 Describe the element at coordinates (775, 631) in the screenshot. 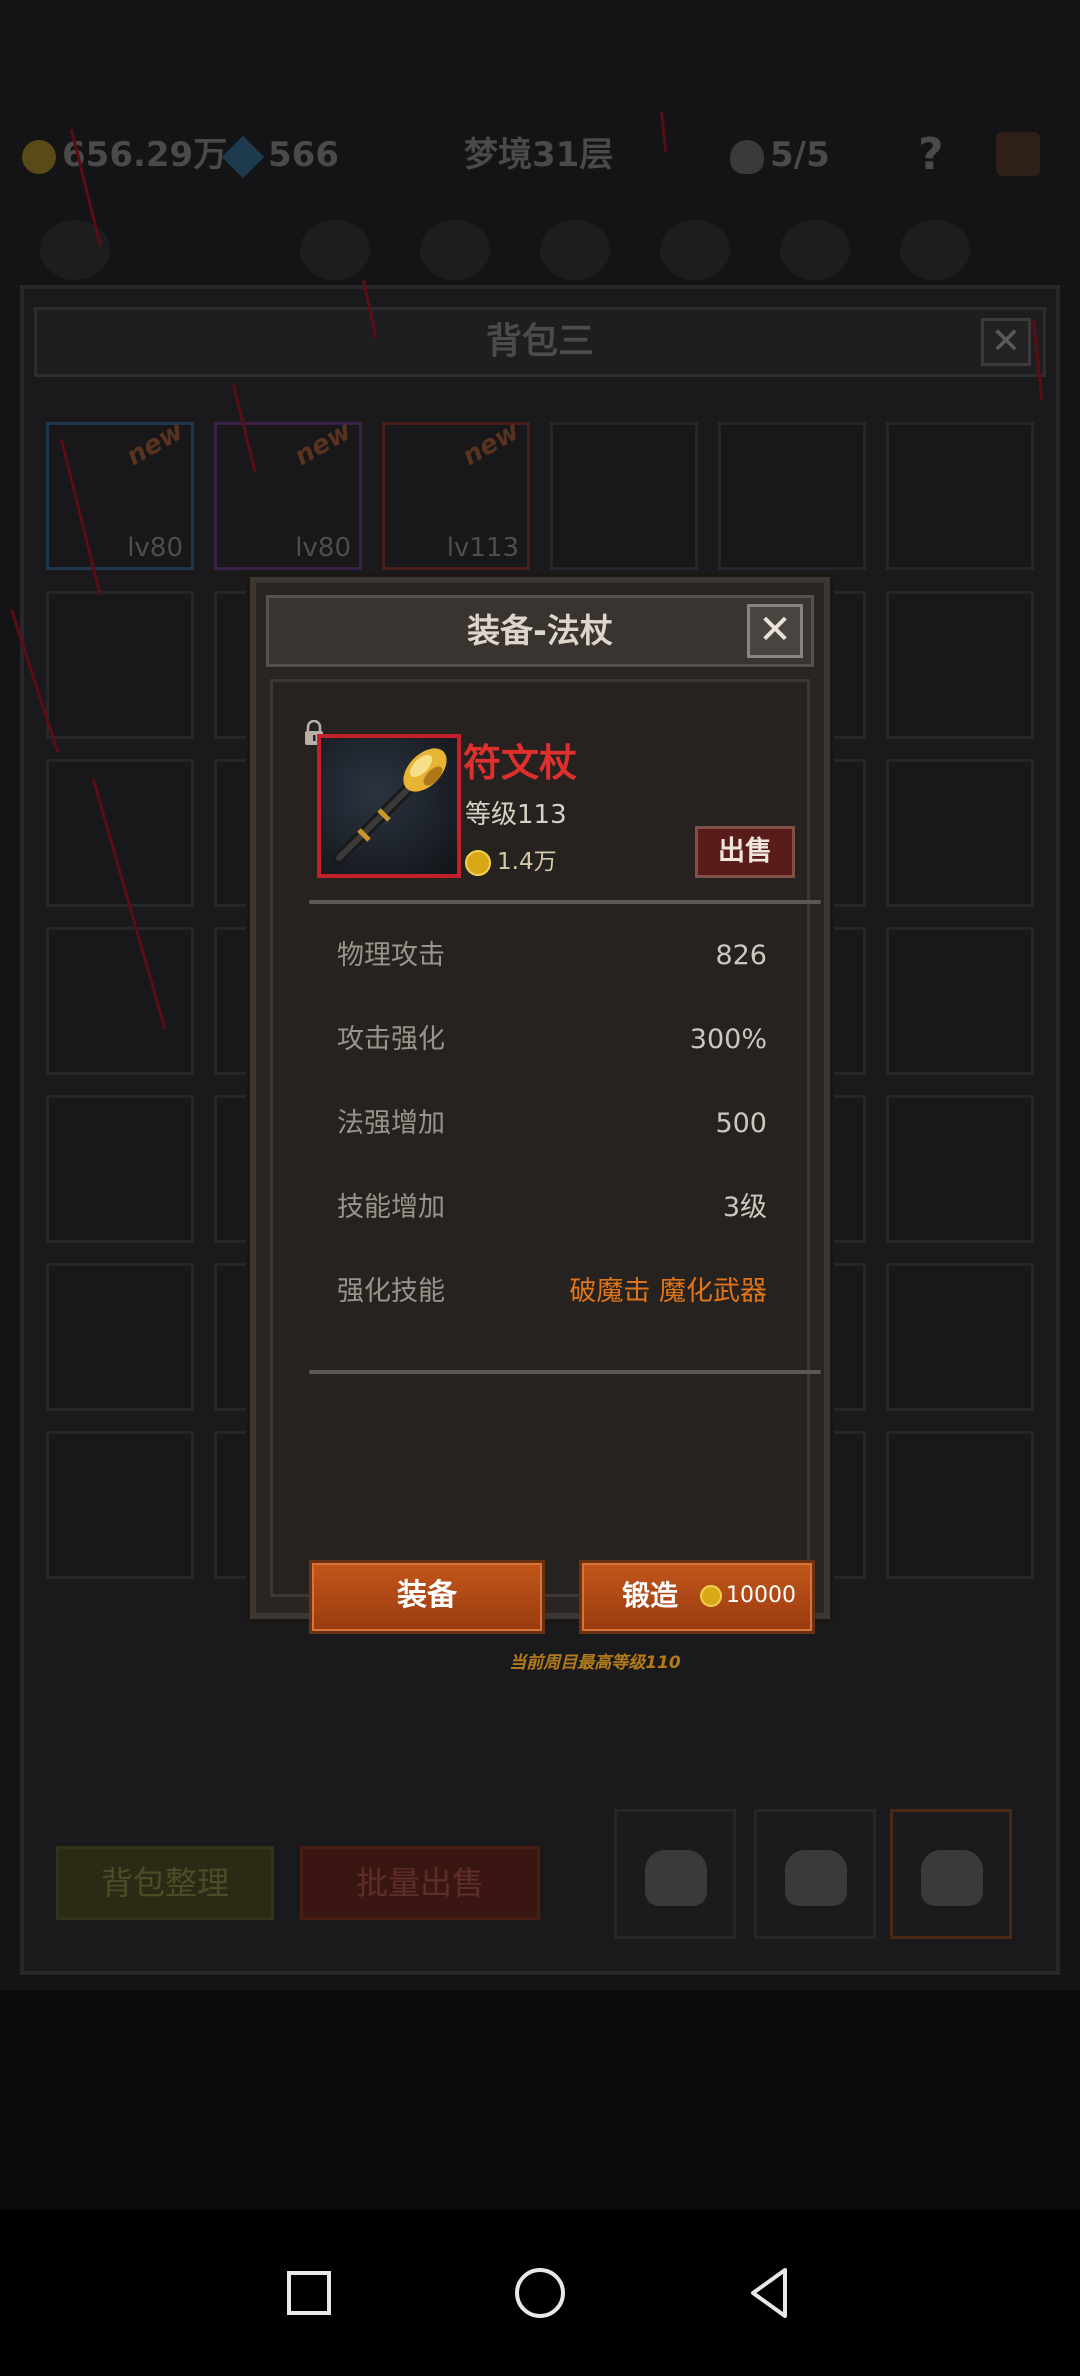

I see `dialog-close-button: ✕` at that location.